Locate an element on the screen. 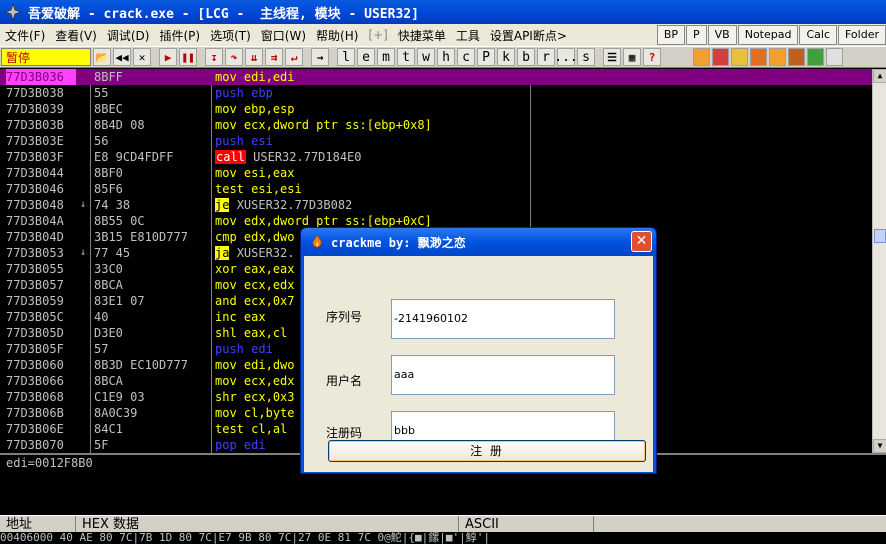 The width and height of the screenshot is (886, 544). disasm-operands: ecx,edx is located at coordinates (269, 381).